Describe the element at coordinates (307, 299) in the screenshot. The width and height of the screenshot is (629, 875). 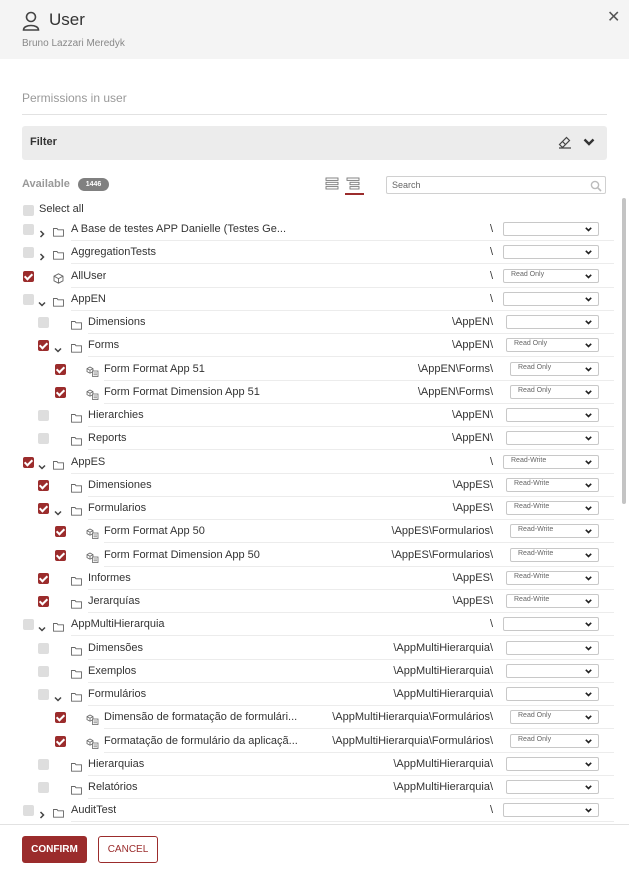
I see `tree-row: AppEN \` at that location.